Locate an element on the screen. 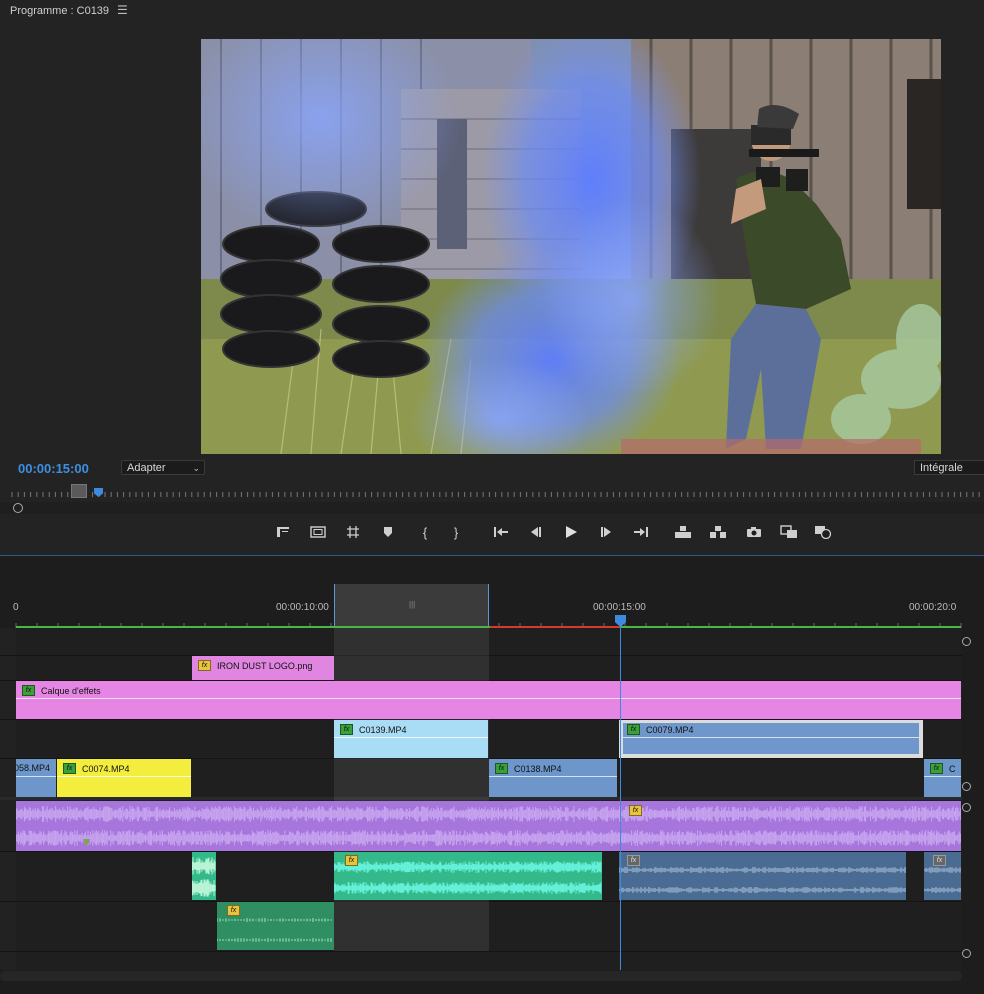 The image size is (984, 994). clip-c-end: fx C is located at coordinates (942, 778).